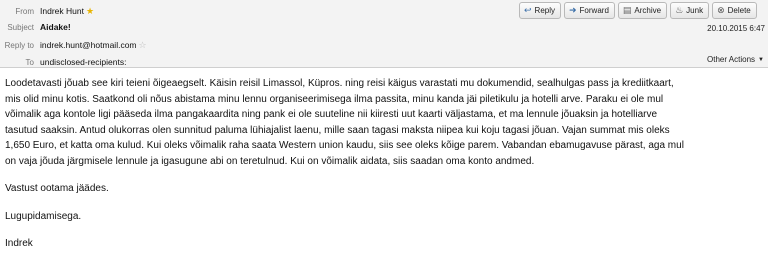 The height and width of the screenshot is (273, 768). Describe the element at coordinates (83, 62) in the screenshot. I see `to-value: undisclosed-recipients:` at that location.